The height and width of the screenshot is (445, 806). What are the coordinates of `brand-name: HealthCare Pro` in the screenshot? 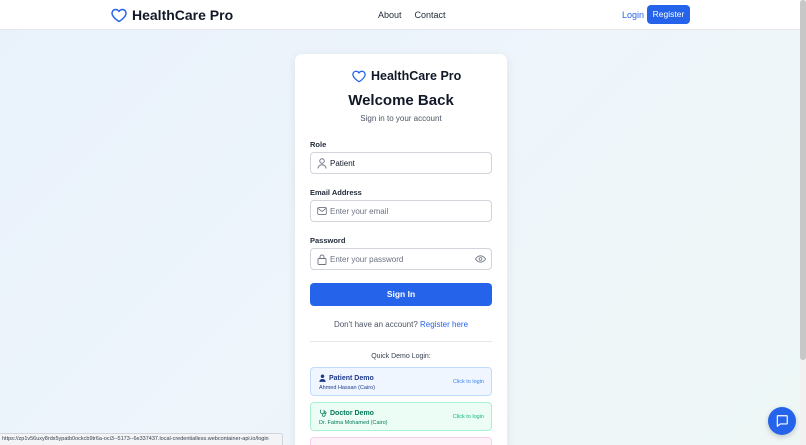 It's located at (183, 15).